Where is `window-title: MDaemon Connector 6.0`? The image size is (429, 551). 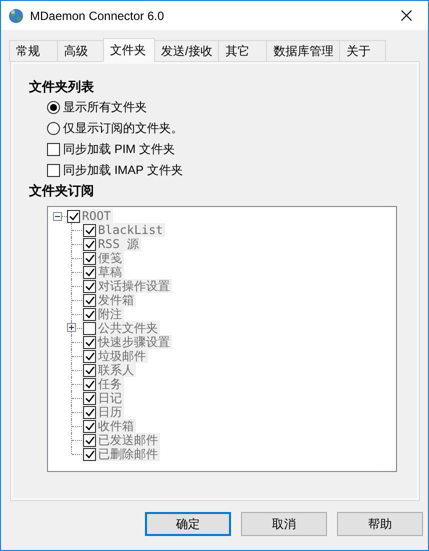
window-title: MDaemon Connector 6.0 is located at coordinates (98, 15).